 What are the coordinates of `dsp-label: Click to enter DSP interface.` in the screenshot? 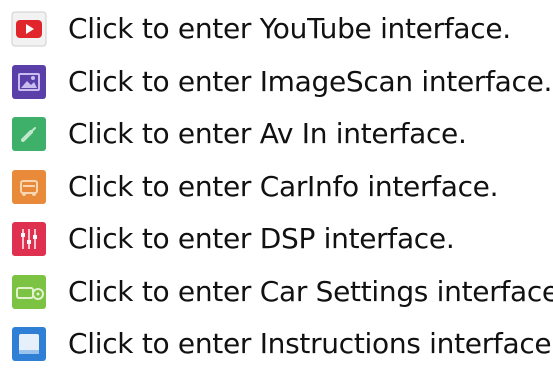 It's located at (261, 239).